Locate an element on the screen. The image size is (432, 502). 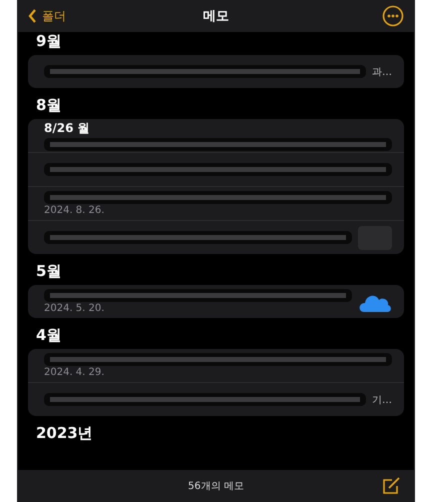
section-heading: 5월 is located at coordinates (48, 271).